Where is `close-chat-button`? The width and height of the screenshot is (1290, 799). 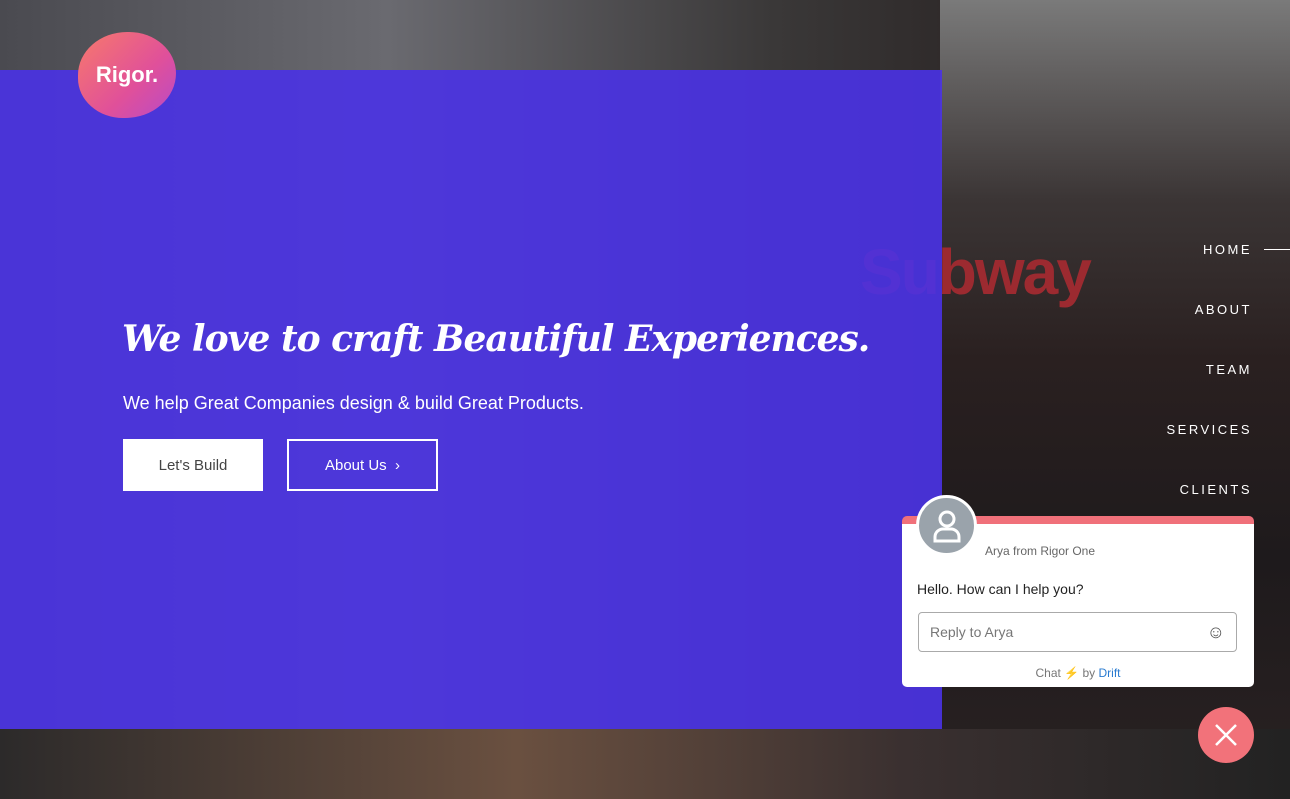 close-chat-button is located at coordinates (1226, 735).